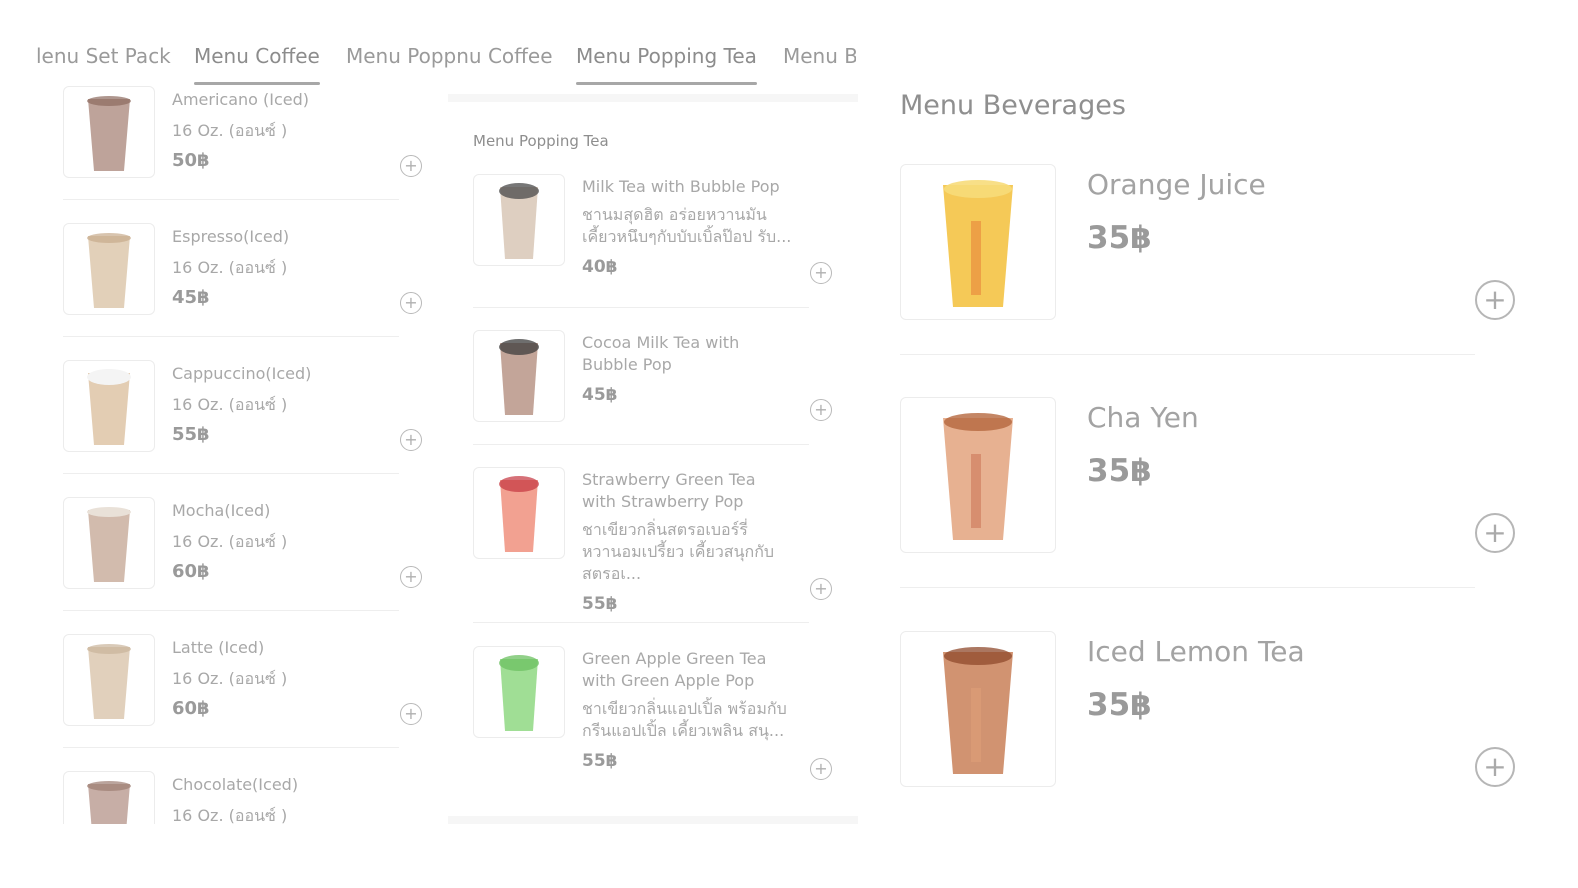 This screenshot has width=1578, height=888. What do you see at coordinates (978, 242) in the screenshot?
I see `orange-juice-cup-icon` at bounding box center [978, 242].